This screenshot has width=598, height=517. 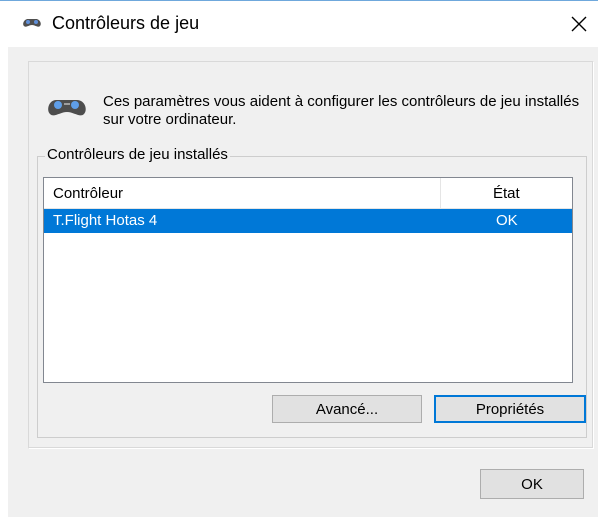 What do you see at coordinates (532, 484) in the screenshot?
I see `ok-button: OK` at bounding box center [532, 484].